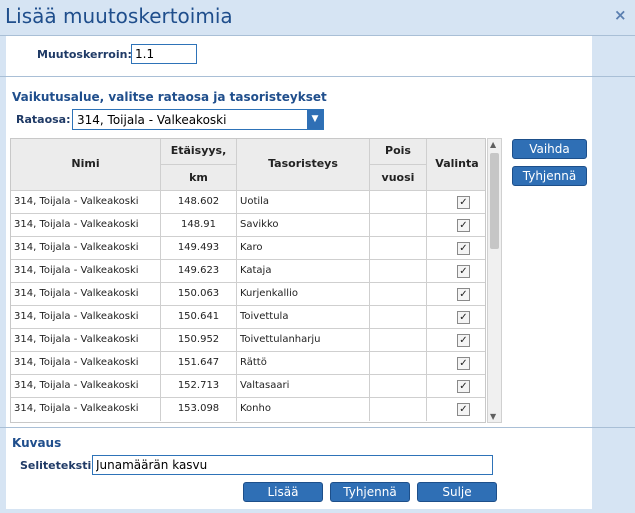 Image resolution: width=635 pixels, height=513 pixels. What do you see at coordinates (43, 119) in the screenshot?
I see `section-label: Rataosa:` at bounding box center [43, 119].